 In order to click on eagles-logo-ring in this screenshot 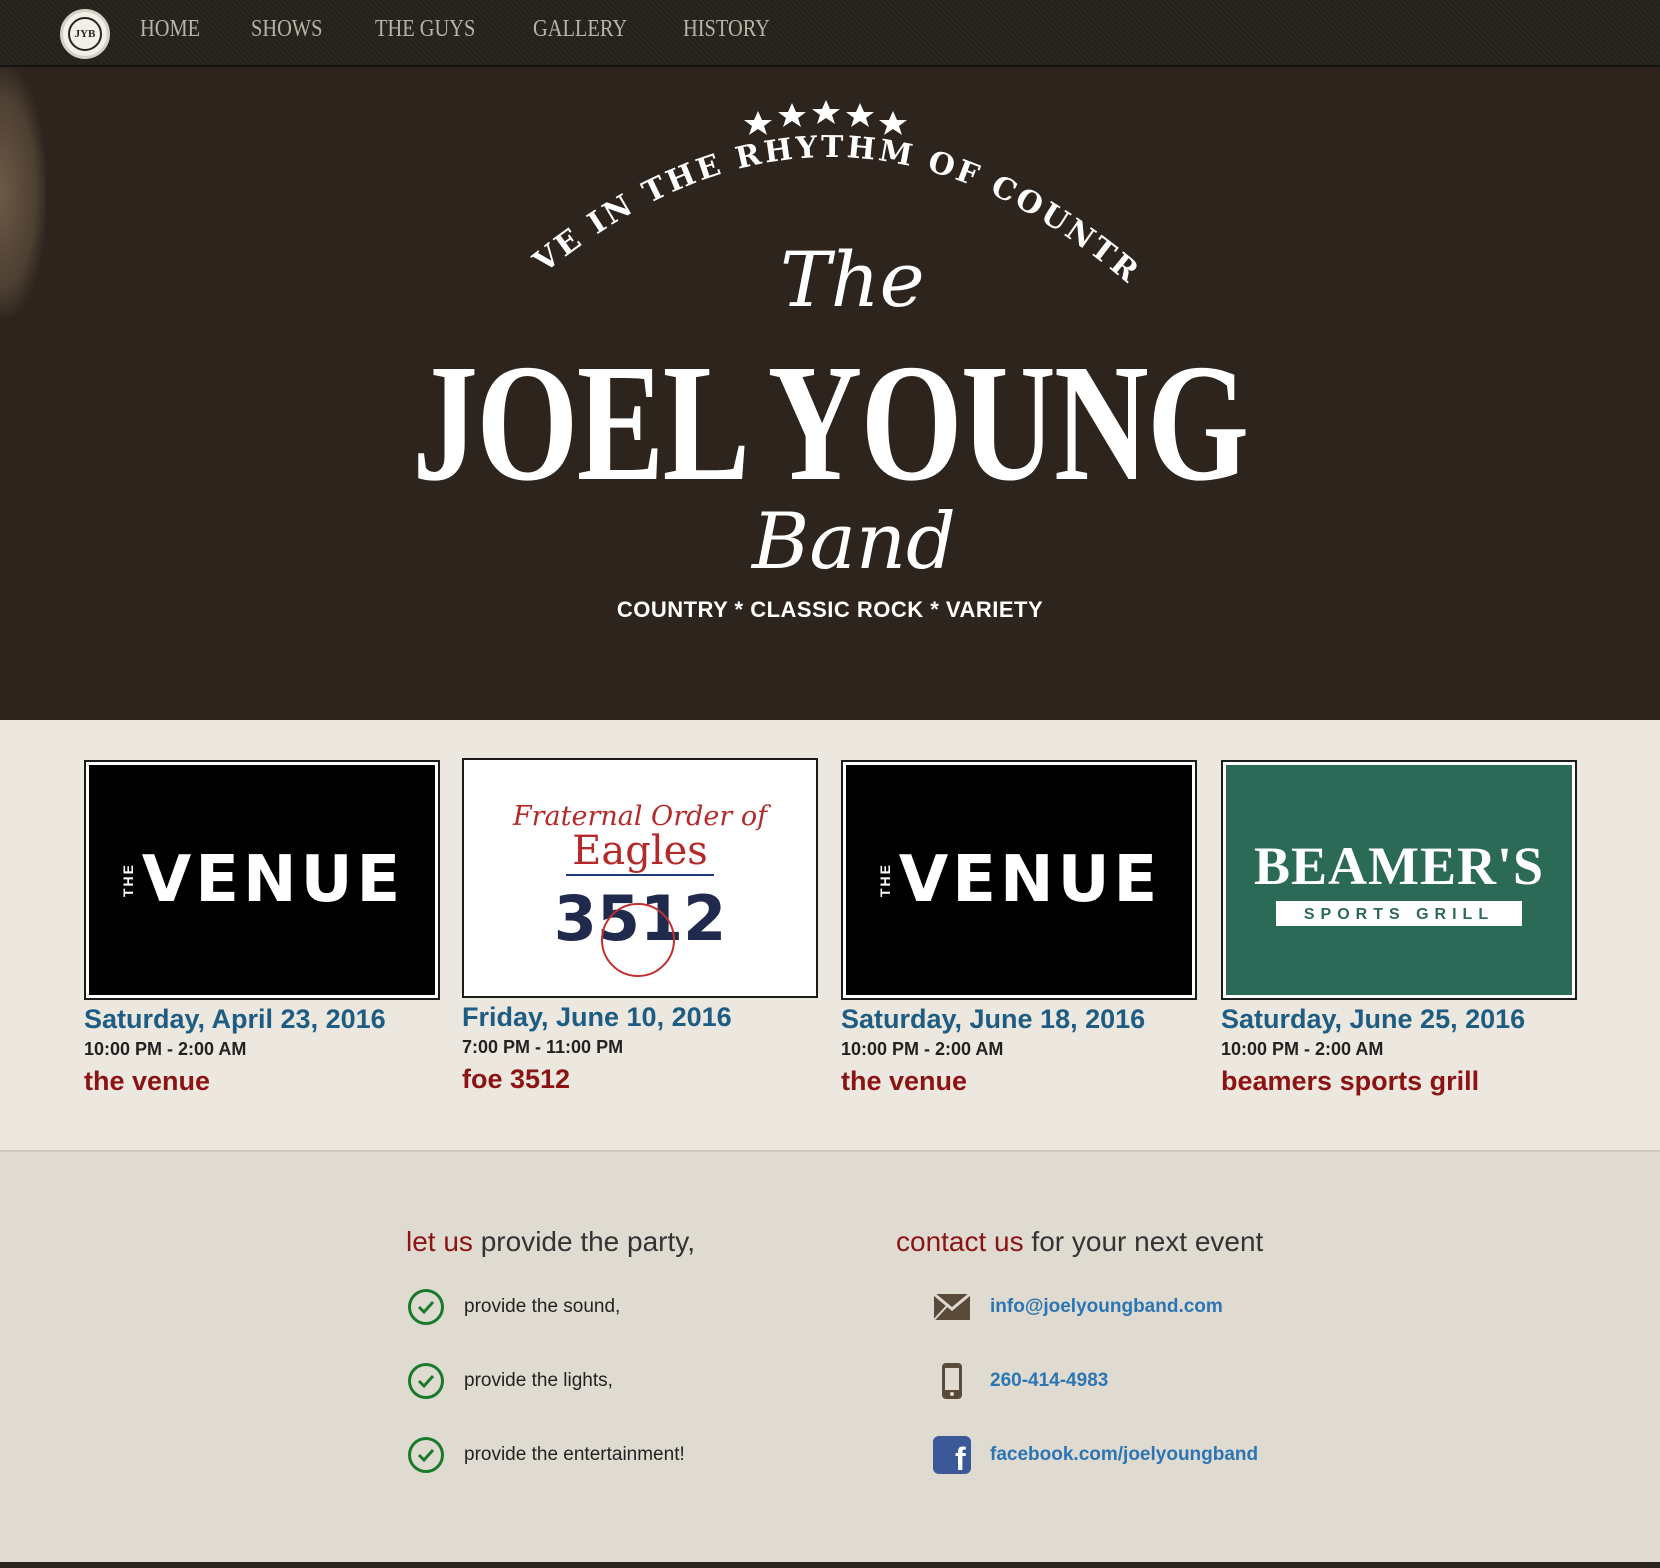, I will do `click(638, 940)`.